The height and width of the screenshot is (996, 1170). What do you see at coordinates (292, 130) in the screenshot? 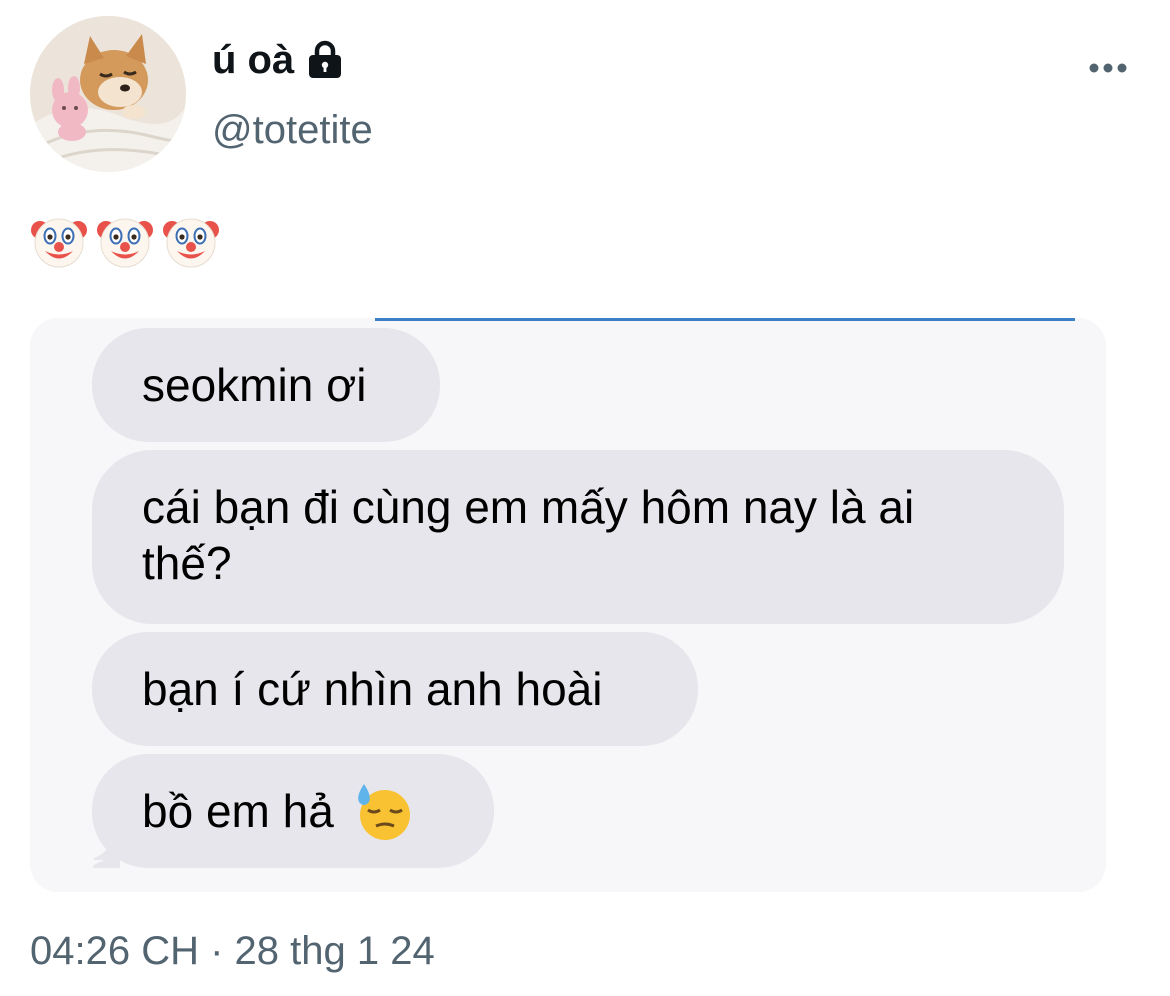
I see `username: @totetite` at bounding box center [292, 130].